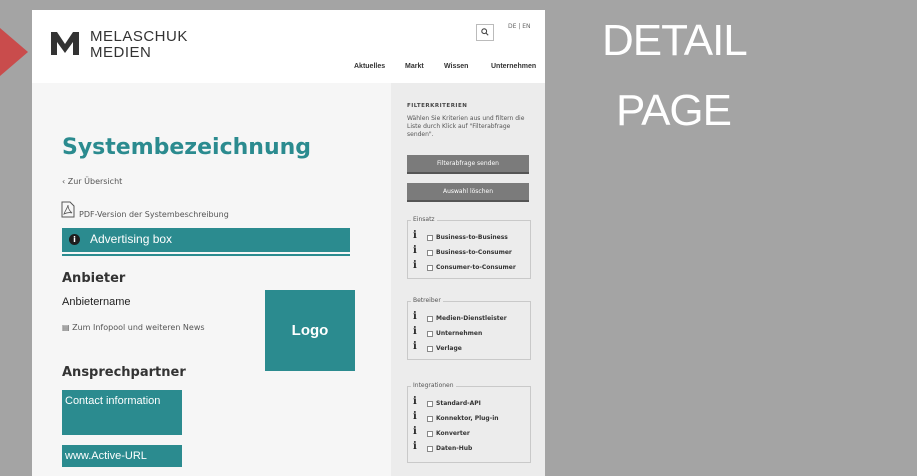  I want to click on back-link-label: Zur Übersicht, so click(95, 181).